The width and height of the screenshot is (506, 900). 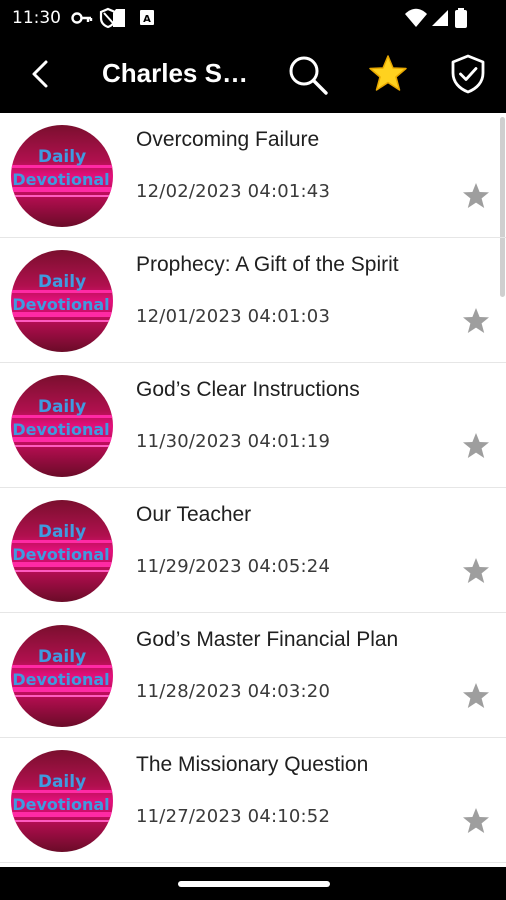 I want to click on search-icon, so click(x=308, y=75).